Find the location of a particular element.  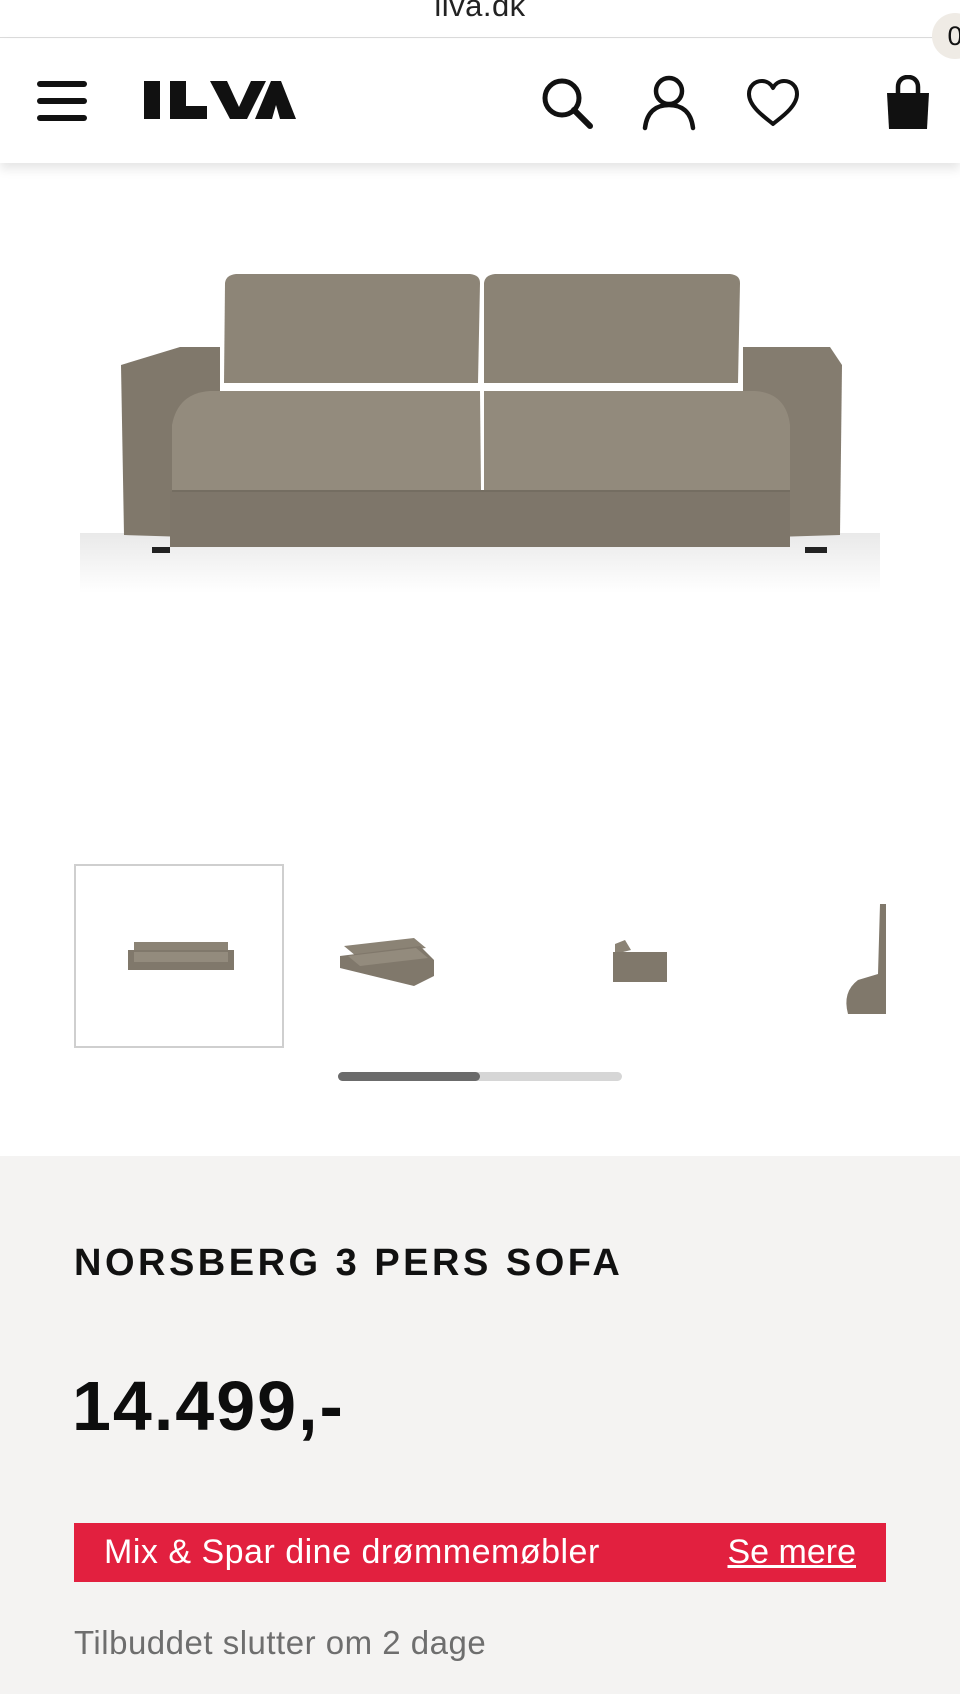

gallery-scroll-indicator is located at coordinates (480, 1076).